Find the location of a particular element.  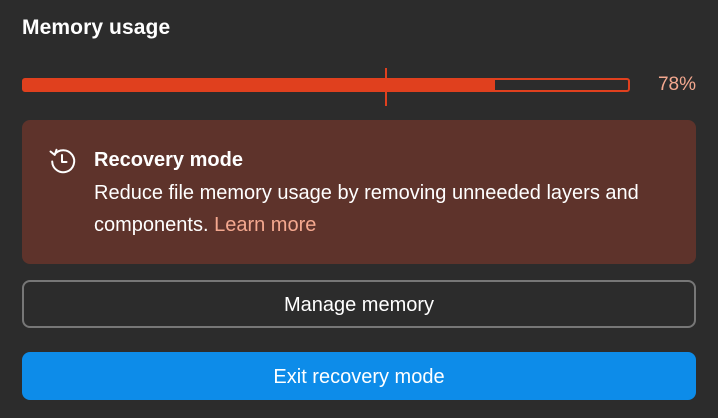

learn-more-link: Learn more is located at coordinates (265, 225).